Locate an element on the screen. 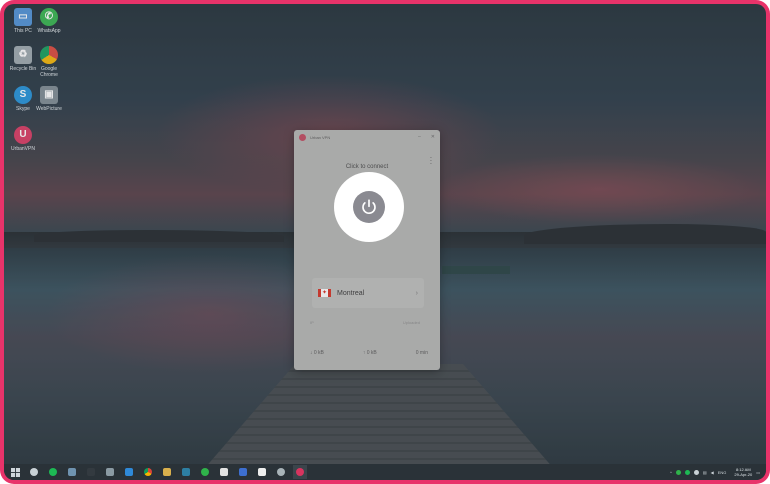  taskbar-app-globe is located at coordinates (281, 472).